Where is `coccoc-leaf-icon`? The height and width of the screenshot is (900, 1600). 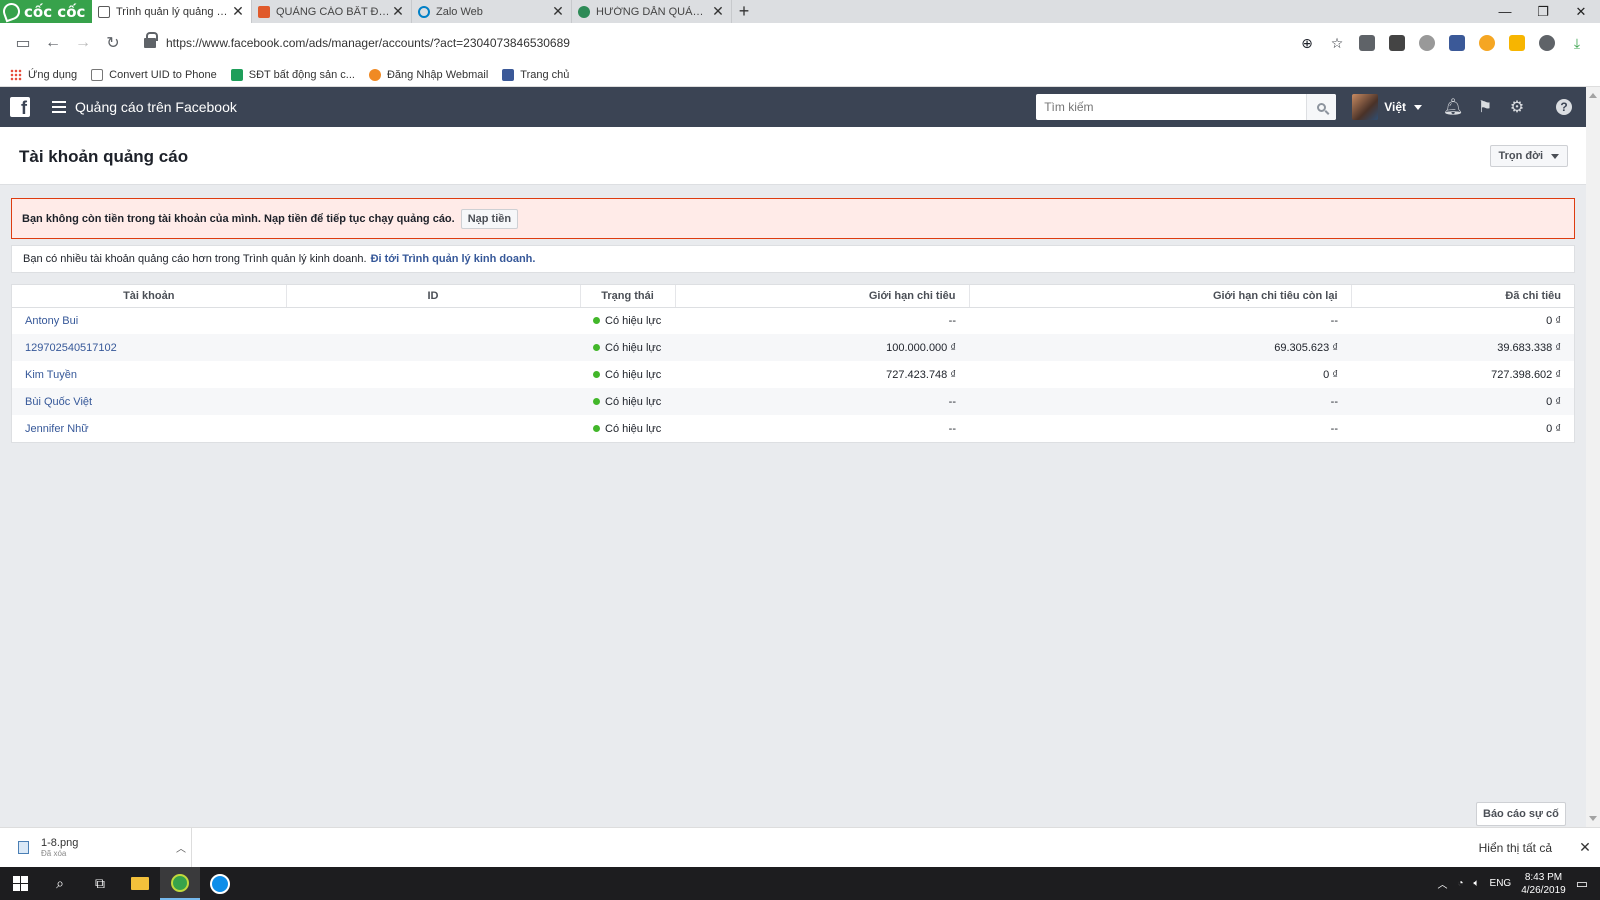
coccoc-leaf-icon is located at coordinates (11, 11).